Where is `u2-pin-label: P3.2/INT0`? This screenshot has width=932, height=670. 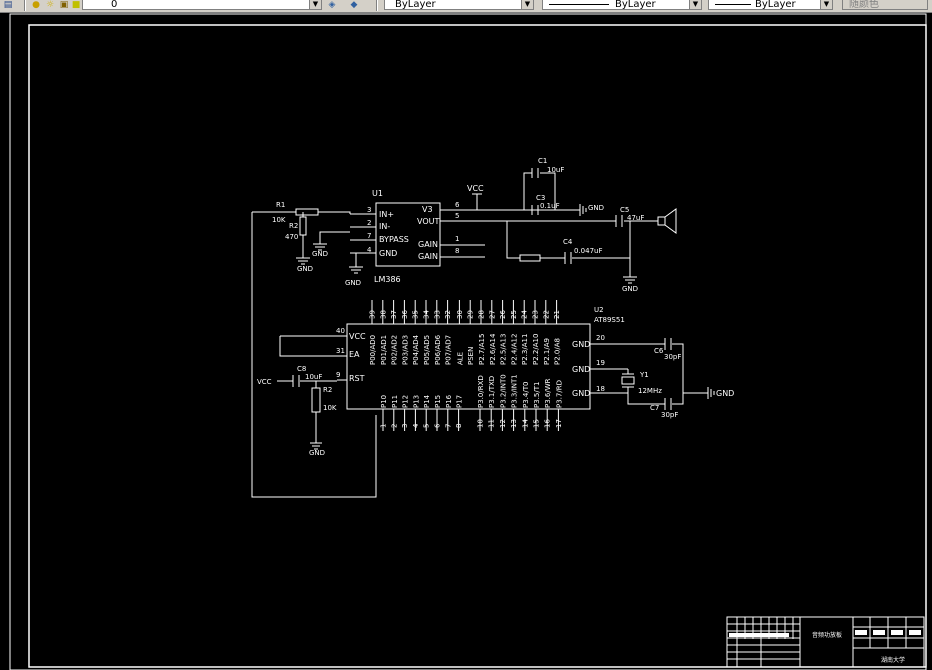
u2-pin-label: P3.2/INT0 is located at coordinates (503, 391).